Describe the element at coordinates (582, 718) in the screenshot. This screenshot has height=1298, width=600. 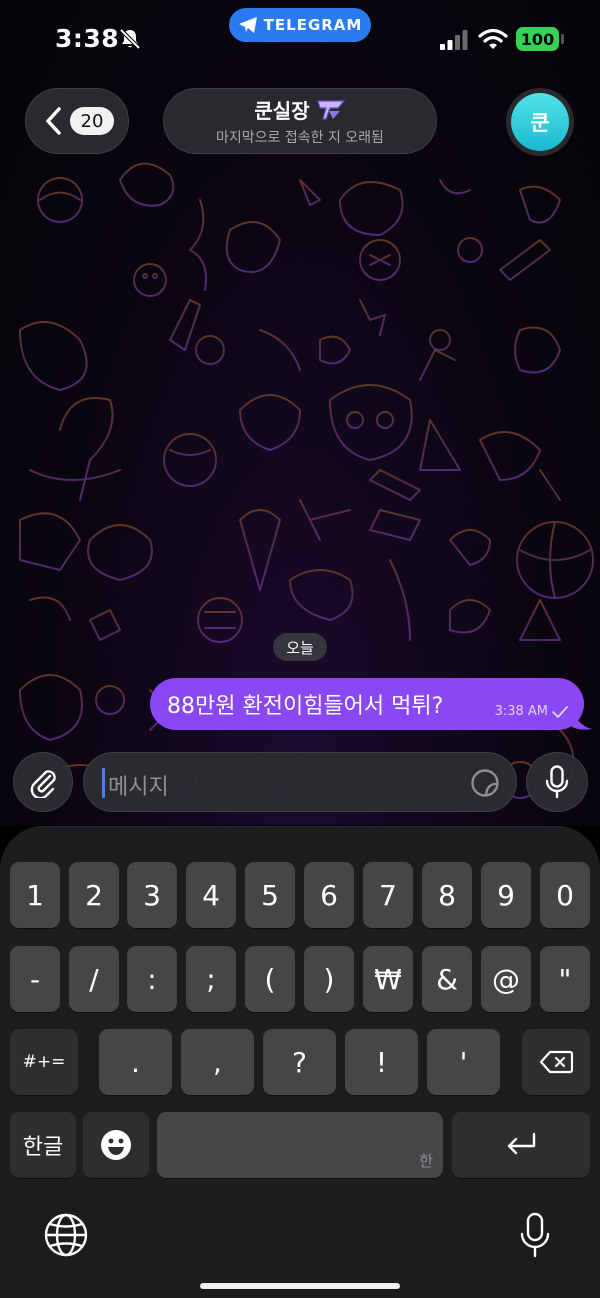
I see `bubble-tail` at that location.